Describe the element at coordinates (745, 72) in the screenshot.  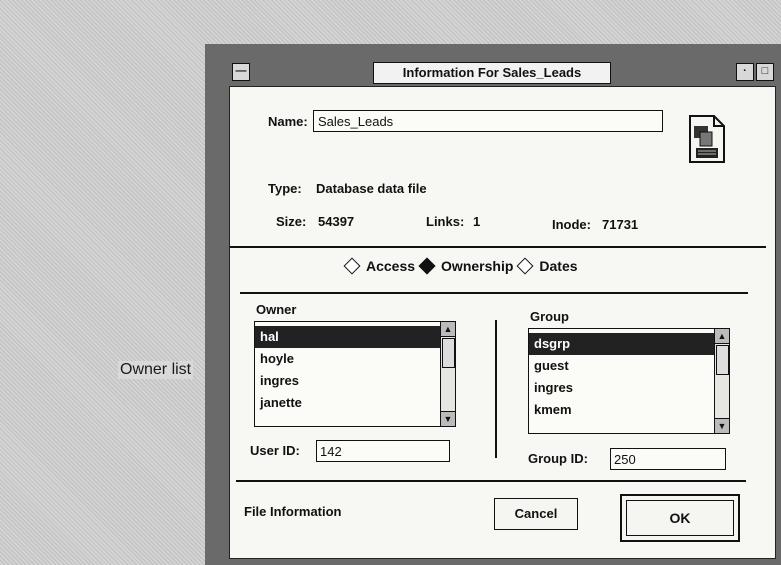
I see `minimize-button: ·` at that location.